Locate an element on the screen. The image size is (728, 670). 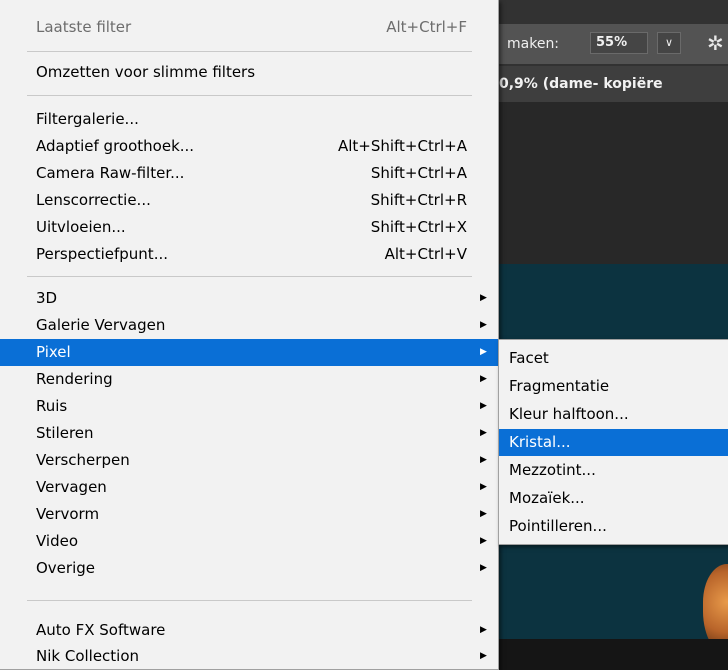
menu-item-liquify: Uitvloeien... Shift+Ctrl+X is located at coordinates (249, 227).